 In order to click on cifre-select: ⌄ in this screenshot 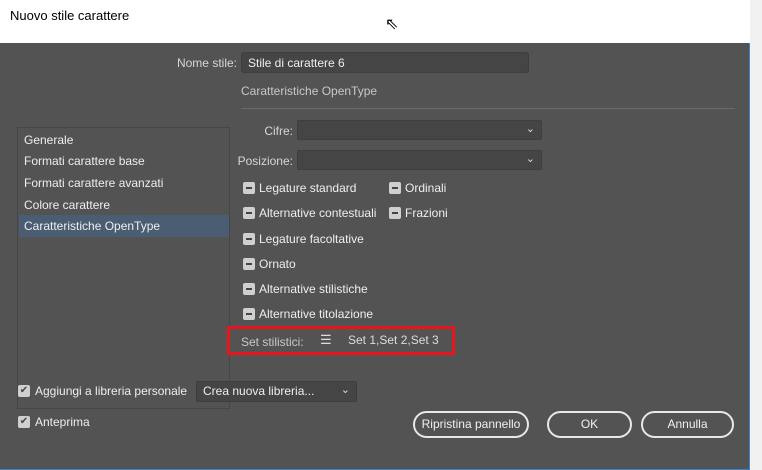, I will do `click(419, 130)`.